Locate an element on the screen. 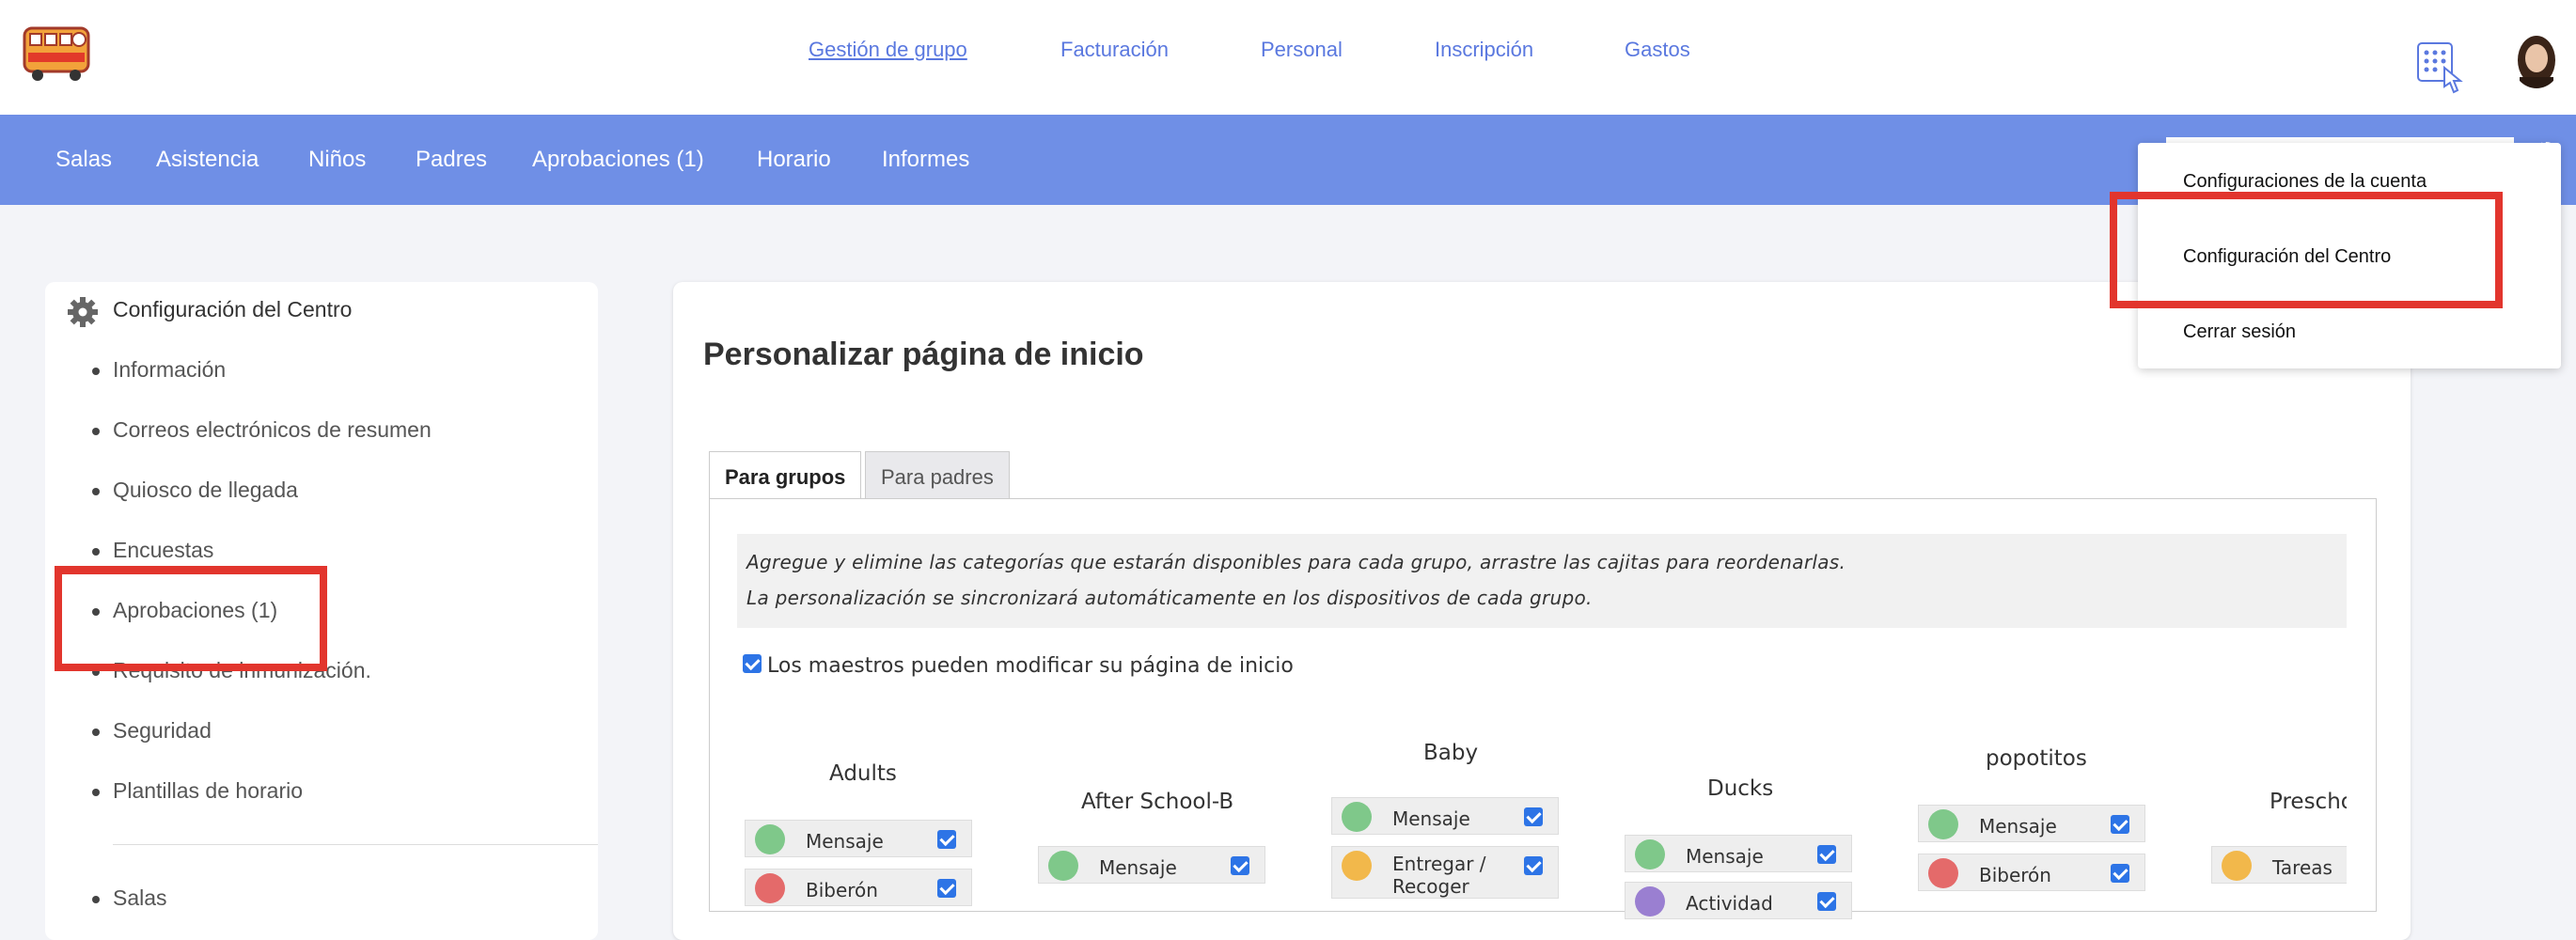 The width and height of the screenshot is (2576, 940). user-avatar is located at coordinates (2537, 61).